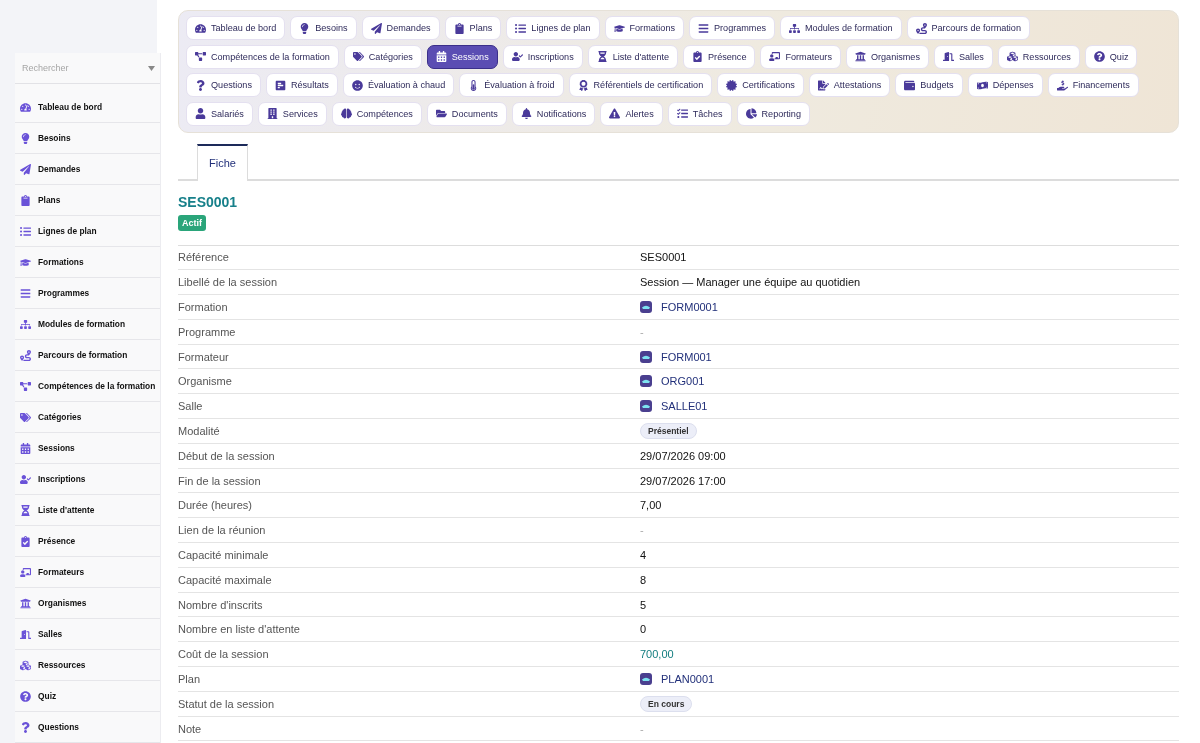 This screenshot has width=1200, height=743. What do you see at coordinates (699, 113) in the screenshot?
I see `nav-button: Tâches` at bounding box center [699, 113].